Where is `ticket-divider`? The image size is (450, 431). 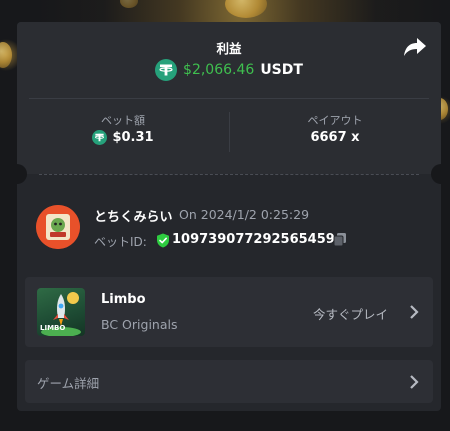
ticket-divider is located at coordinates (229, 174).